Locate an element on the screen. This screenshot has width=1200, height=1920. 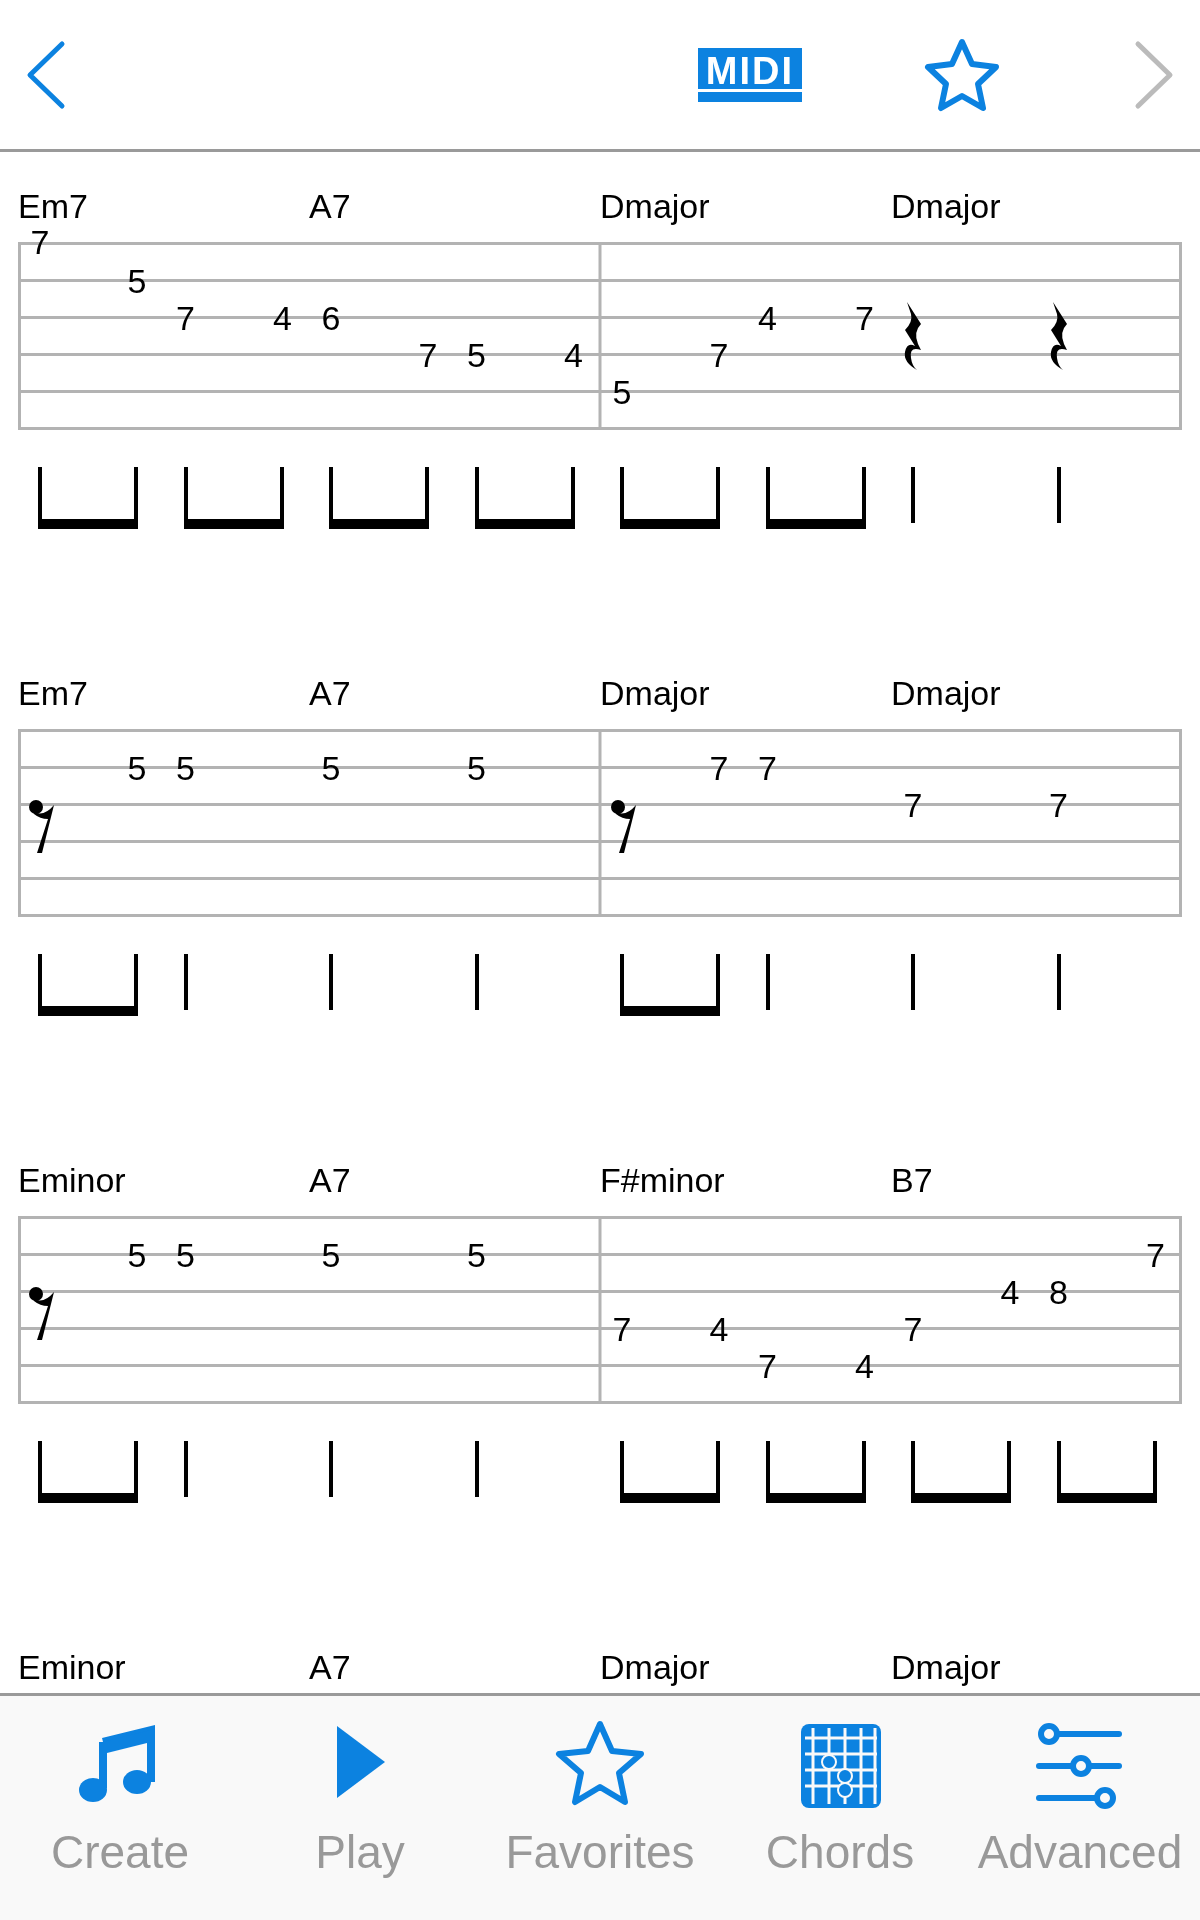
tab-bar-item: Advanced is located at coordinates (1080, 1808).